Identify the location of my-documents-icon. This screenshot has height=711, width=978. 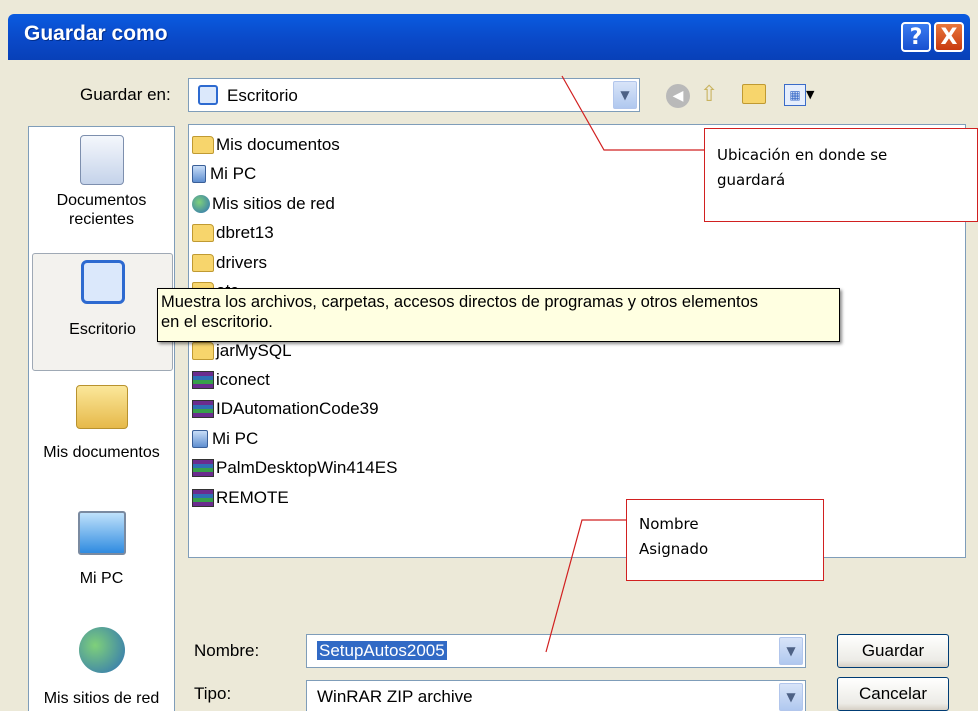
(101, 407).